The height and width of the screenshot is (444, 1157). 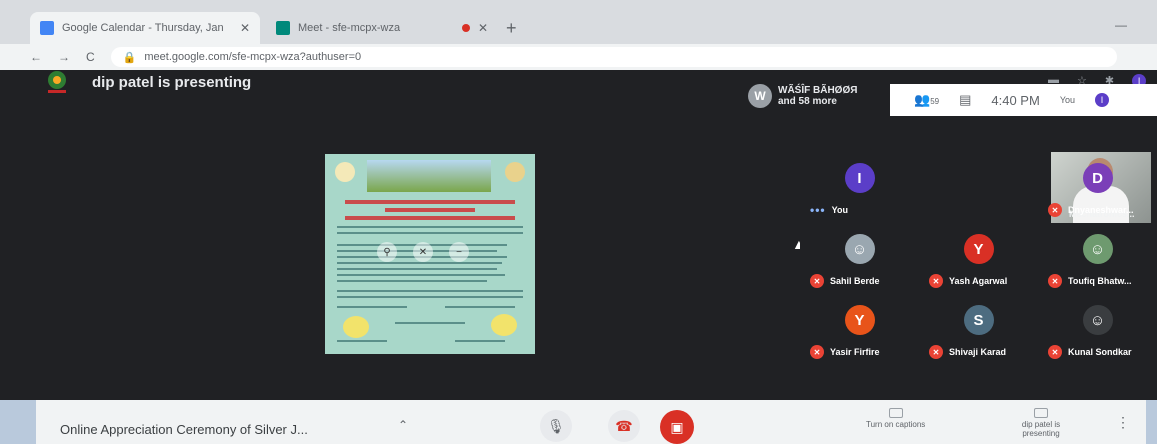 I want to click on participant-tile: ☺ ✕ Kunal Sondkar, so click(x=1097, y=329).